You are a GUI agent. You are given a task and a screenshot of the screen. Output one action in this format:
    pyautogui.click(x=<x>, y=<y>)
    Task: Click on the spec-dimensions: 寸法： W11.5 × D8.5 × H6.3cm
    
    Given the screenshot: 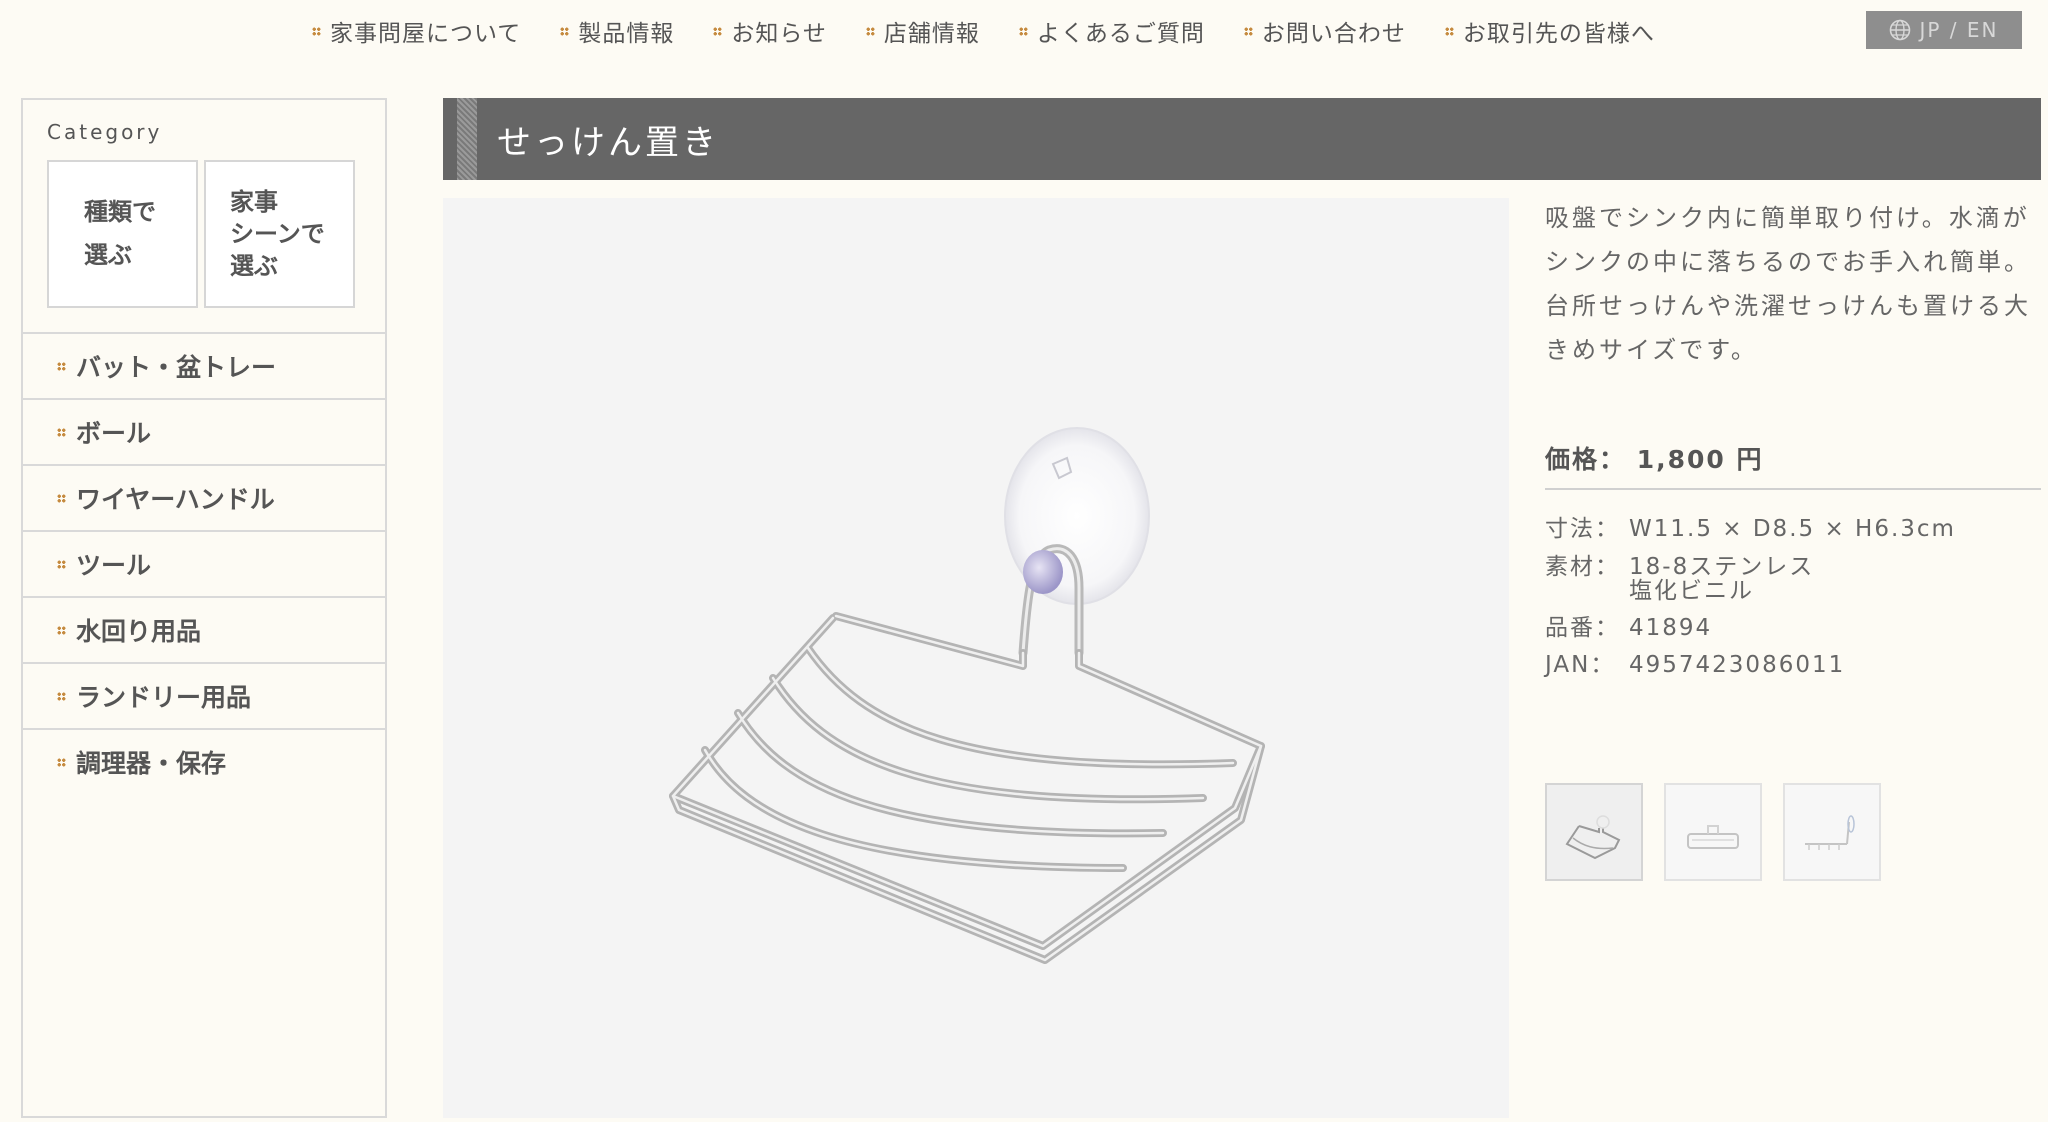 What is the action you would take?
    pyautogui.click(x=1790, y=529)
    